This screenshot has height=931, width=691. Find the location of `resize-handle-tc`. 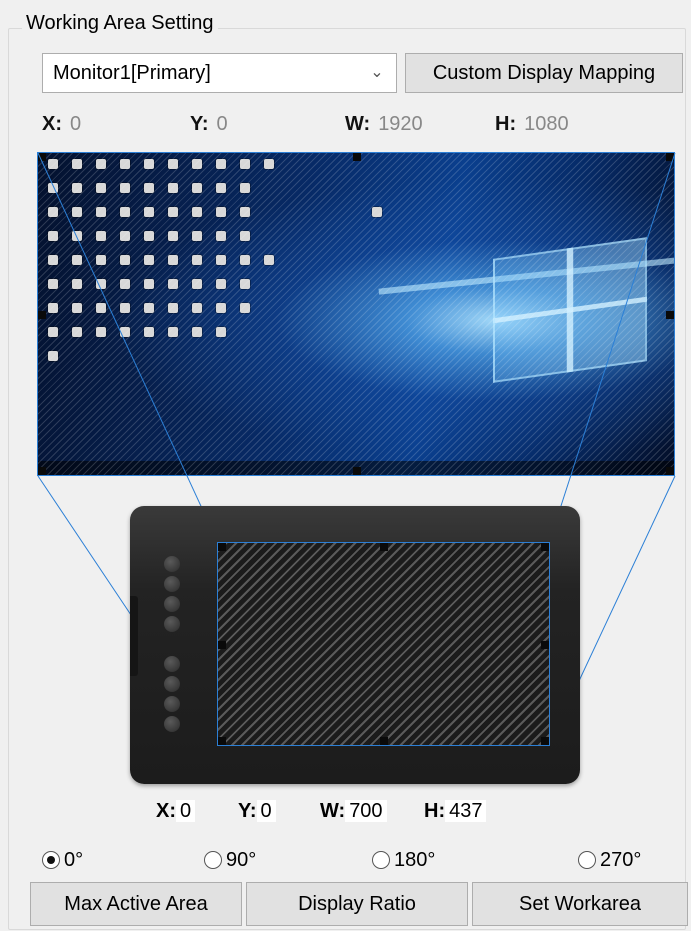

resize-handle-tc is located at coordinates (357, 157).